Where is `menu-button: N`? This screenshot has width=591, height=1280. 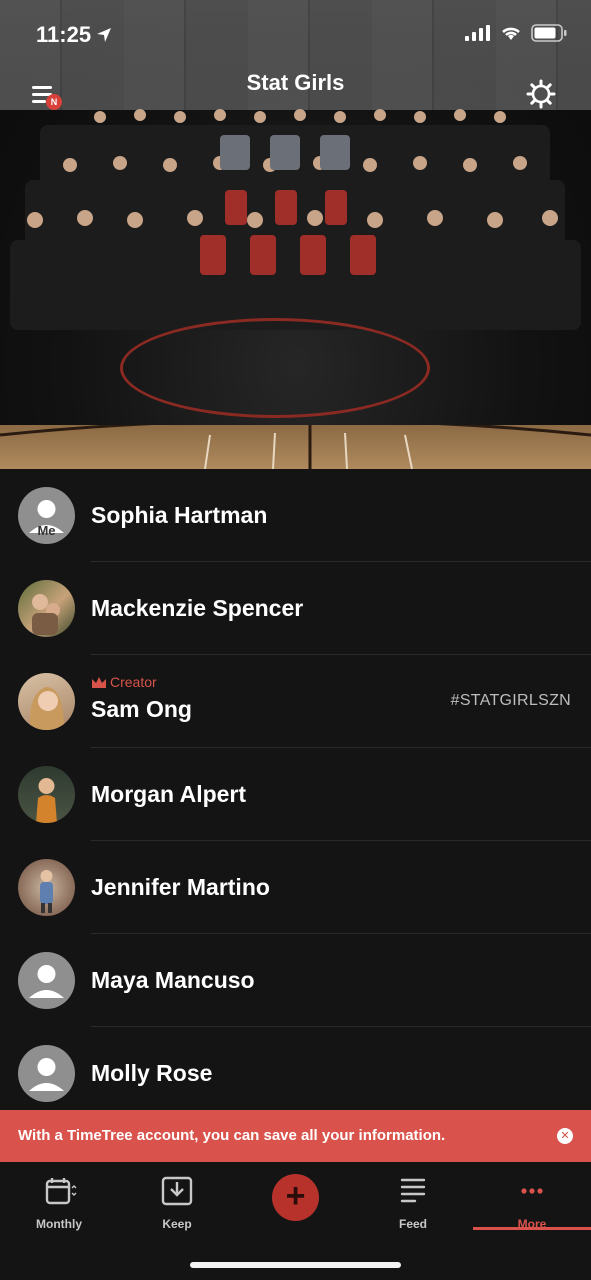
menu-button: N is located at coordinates (48, 97).